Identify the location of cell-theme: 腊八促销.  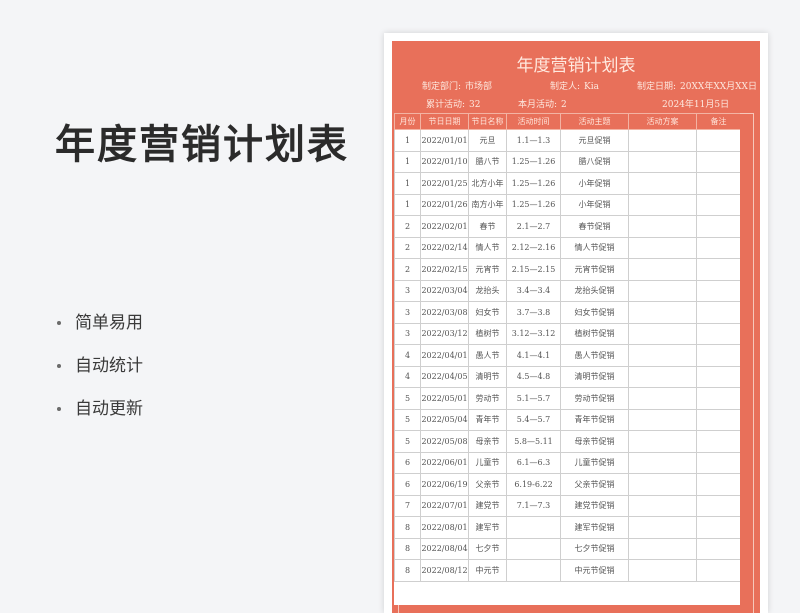
(594, 161).